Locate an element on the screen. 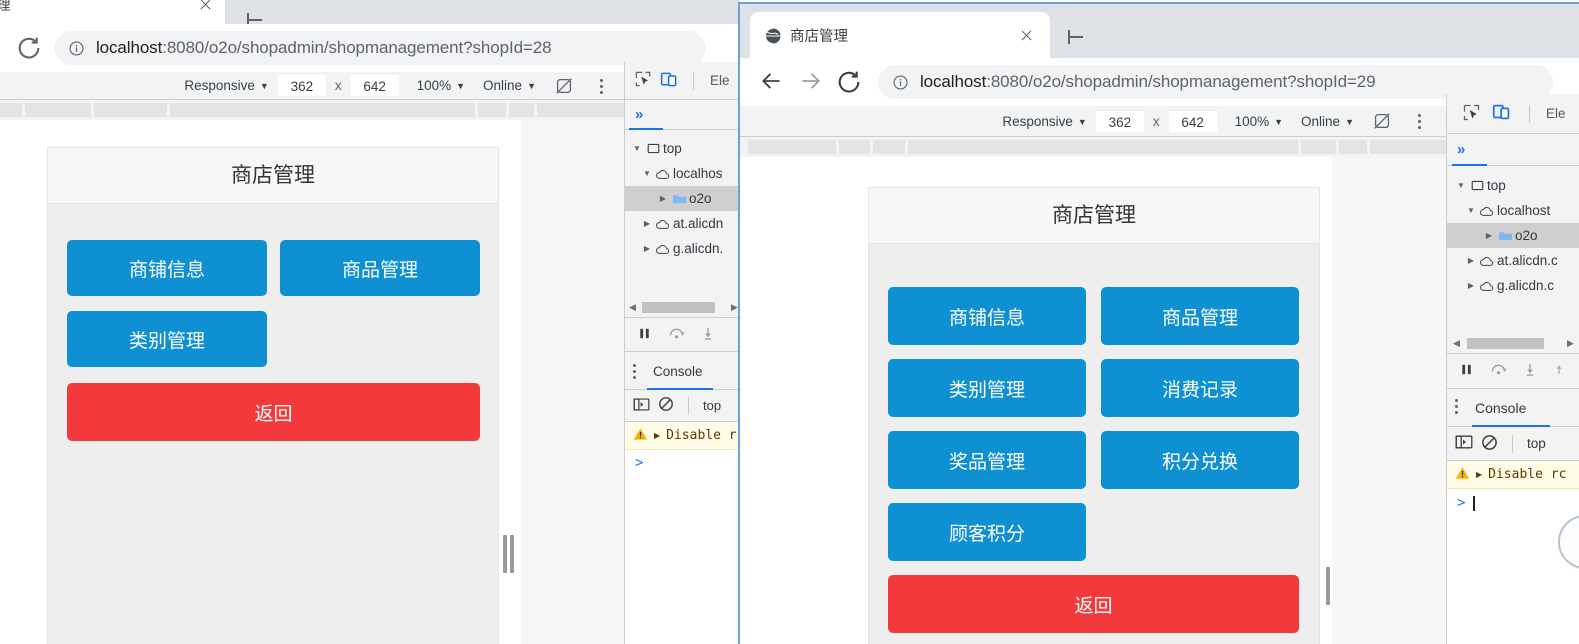 Image resolution: width=1579 pixels, height=644 pixels. right-browser-tab: 商店管理 is located at coordinates (900, 35).